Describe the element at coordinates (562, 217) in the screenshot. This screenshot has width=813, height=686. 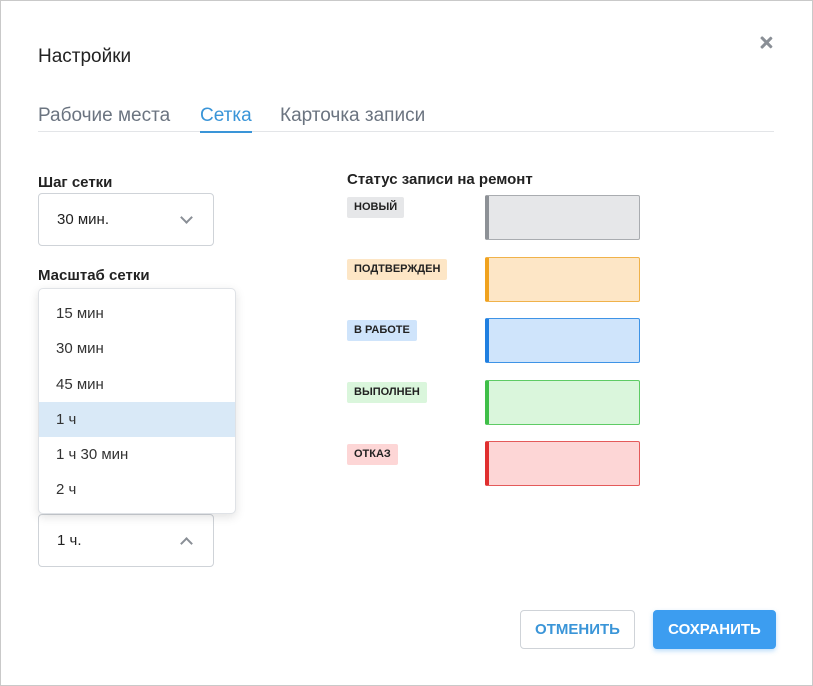
I see `status-color-new` at that location.